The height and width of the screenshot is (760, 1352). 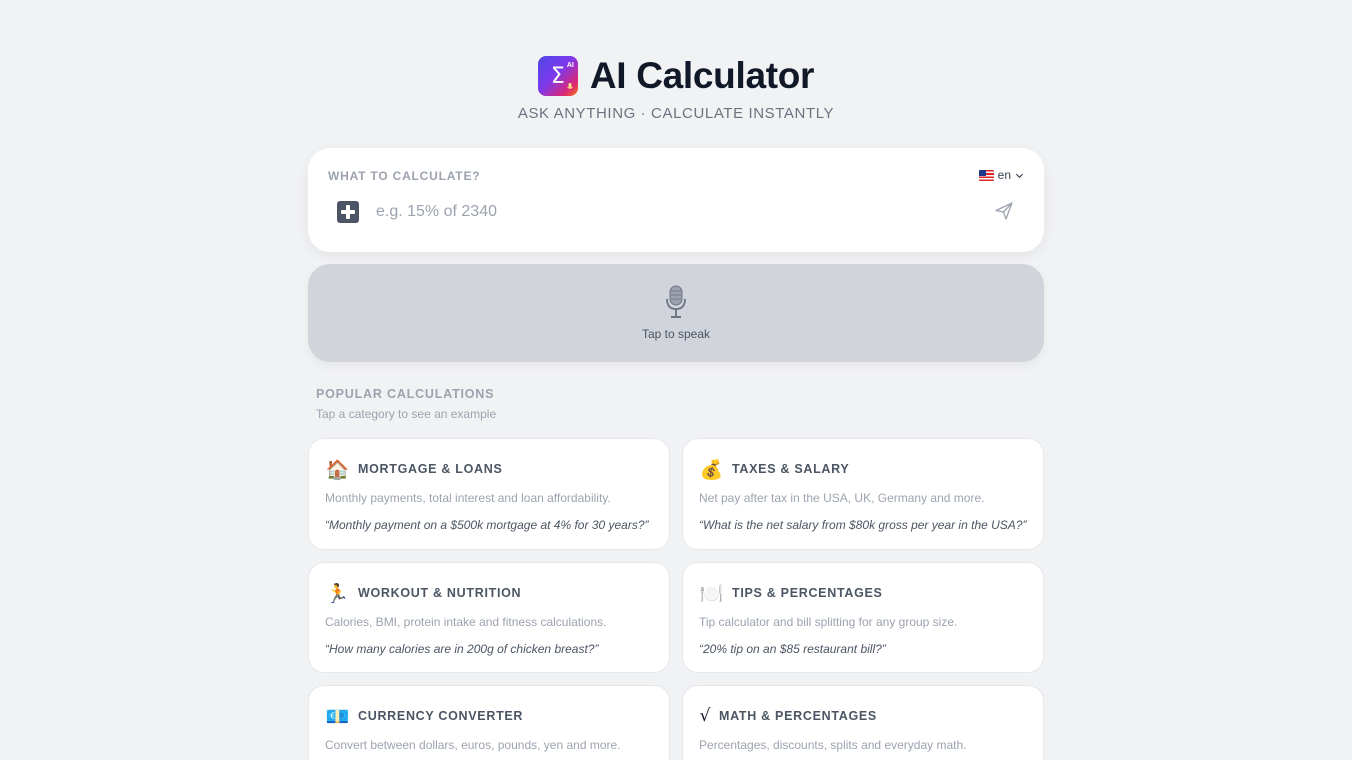 What do you see at coordinates (570, 88) in the screenshot?
I see `logo-mic-icon` at bounding box center [570, 88].